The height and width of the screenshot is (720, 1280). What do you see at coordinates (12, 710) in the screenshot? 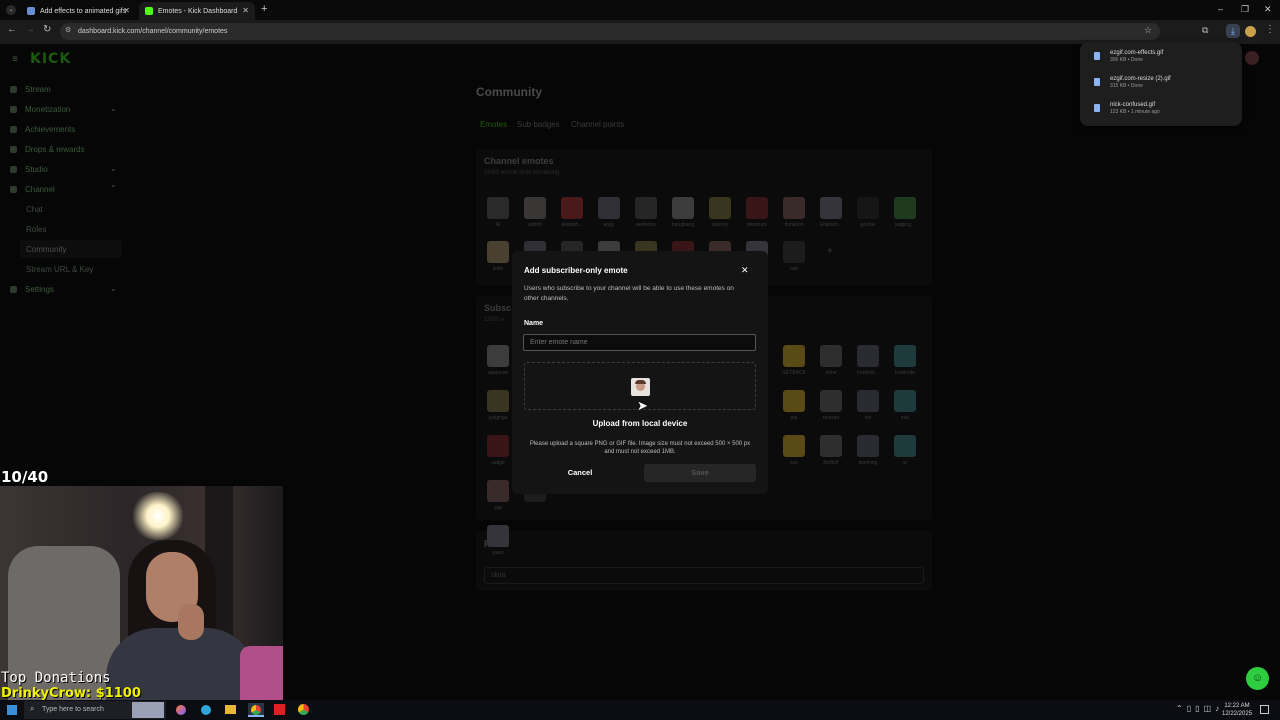
I see `windows-start-icon` at bounding box center [12, 710].